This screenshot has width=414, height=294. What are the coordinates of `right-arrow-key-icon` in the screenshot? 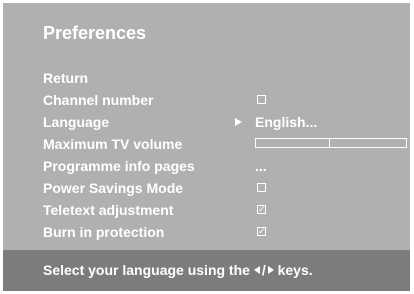 It's located at (270, 270).